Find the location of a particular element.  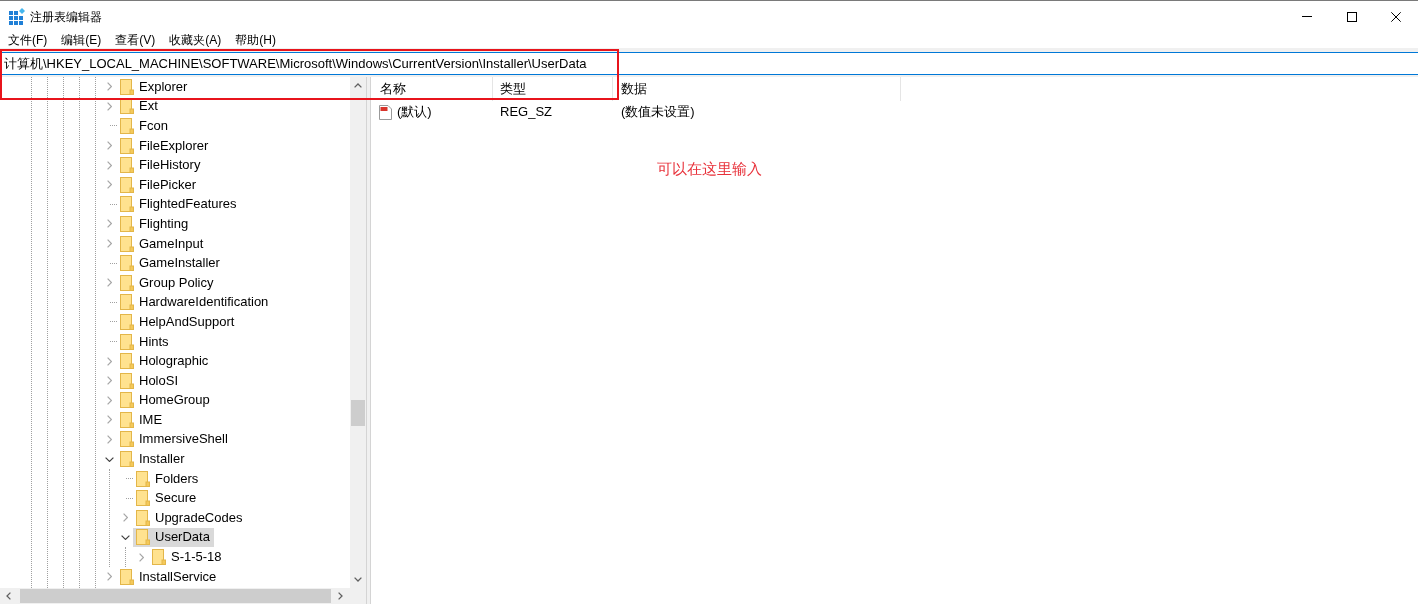

menu-item: 编辑(E) is located at coordinates (81, 40).